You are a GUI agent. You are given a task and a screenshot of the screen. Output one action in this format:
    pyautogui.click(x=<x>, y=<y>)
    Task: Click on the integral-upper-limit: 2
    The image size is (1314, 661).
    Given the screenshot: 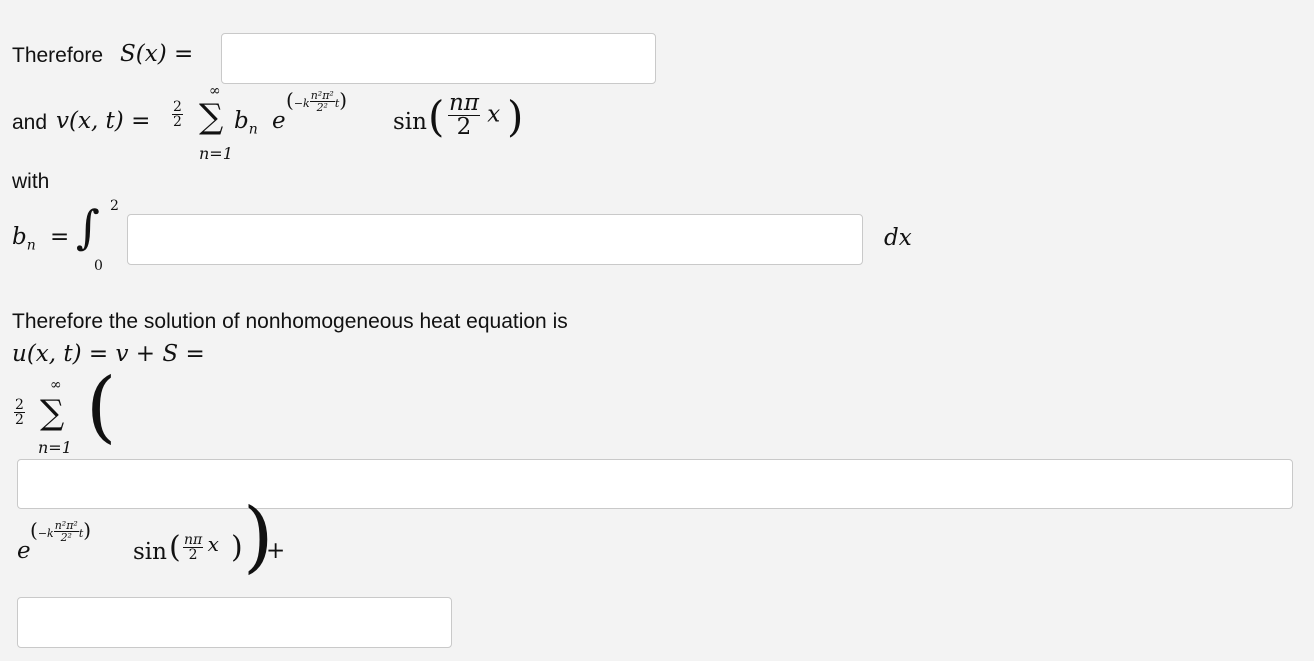 What is the action you would take?
    pyautogui.click(x=114, y=206)
    